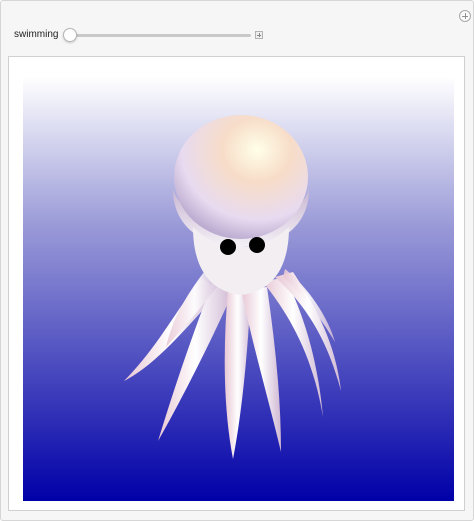 The width and height of the screenshot is (474, 521). I want to click on swimming-label: swimming, so click(36, 34).